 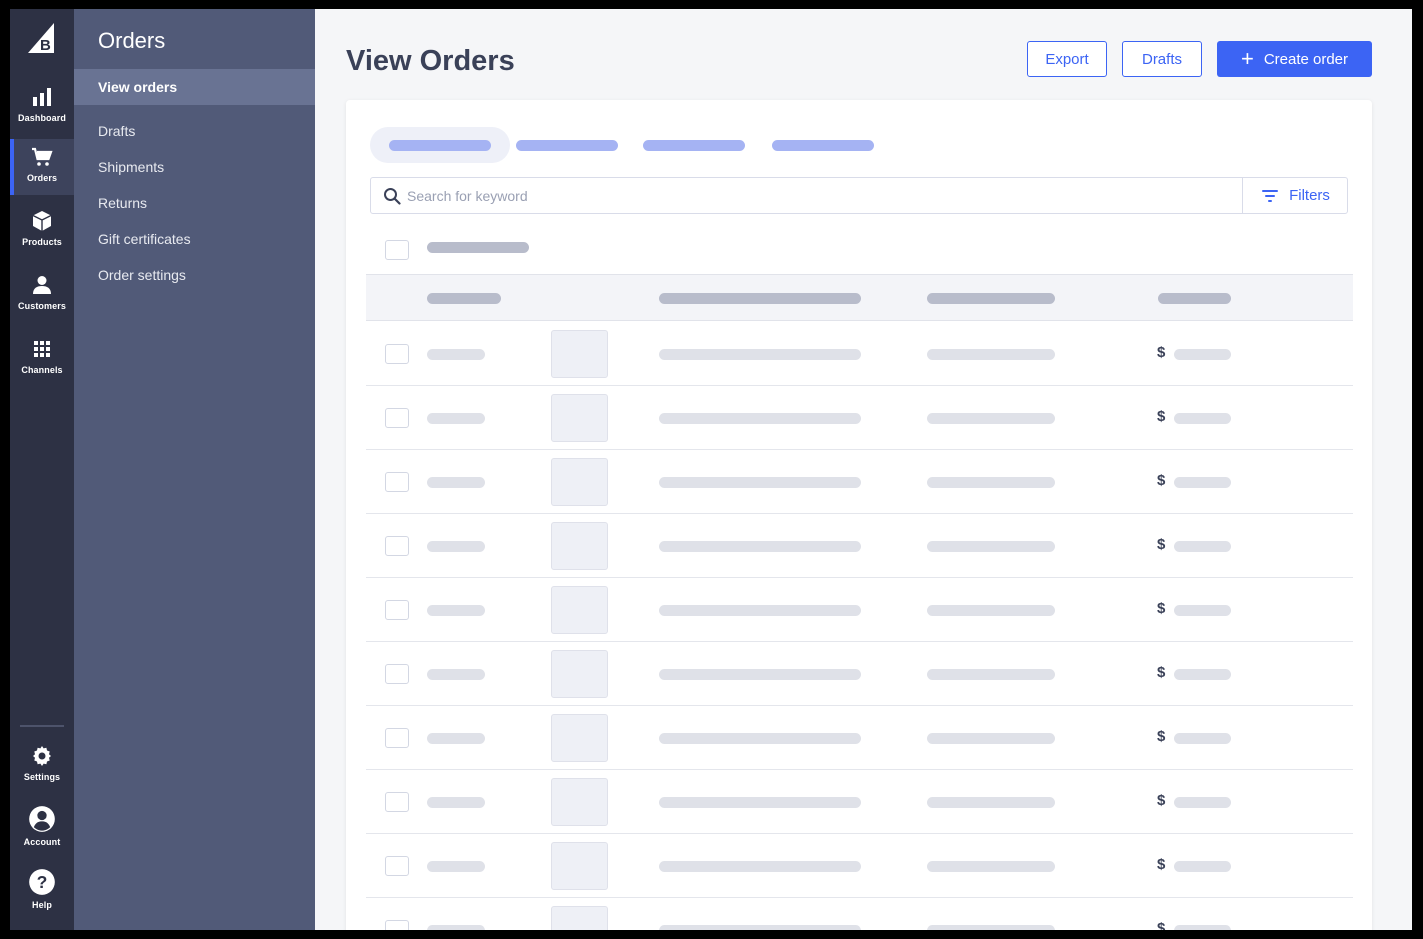 I want to click on rail-item-settings: Settings, so click(x=42, y=766).